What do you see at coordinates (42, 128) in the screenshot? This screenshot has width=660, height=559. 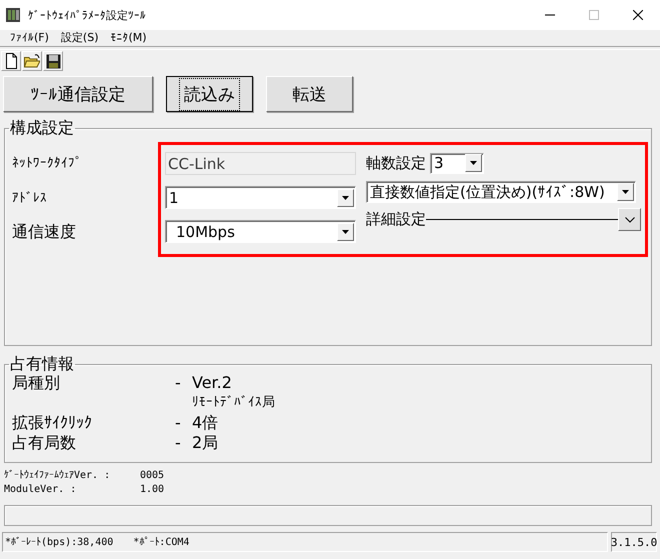 I see `group-title: 構成設定` at bounding box center [42, 128].